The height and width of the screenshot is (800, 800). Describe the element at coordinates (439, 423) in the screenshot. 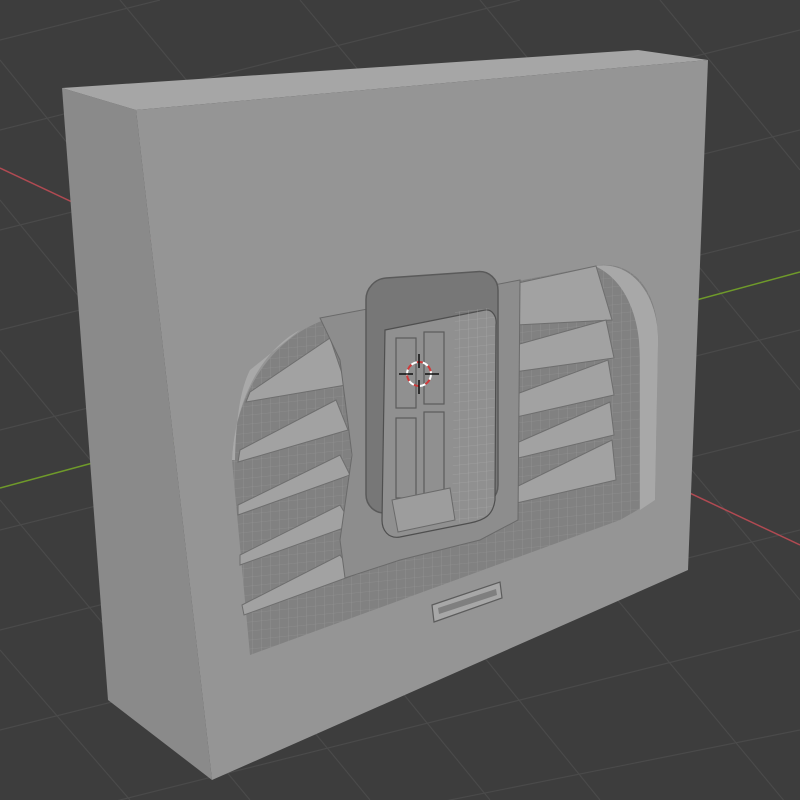

I see `vent-door` at that location.